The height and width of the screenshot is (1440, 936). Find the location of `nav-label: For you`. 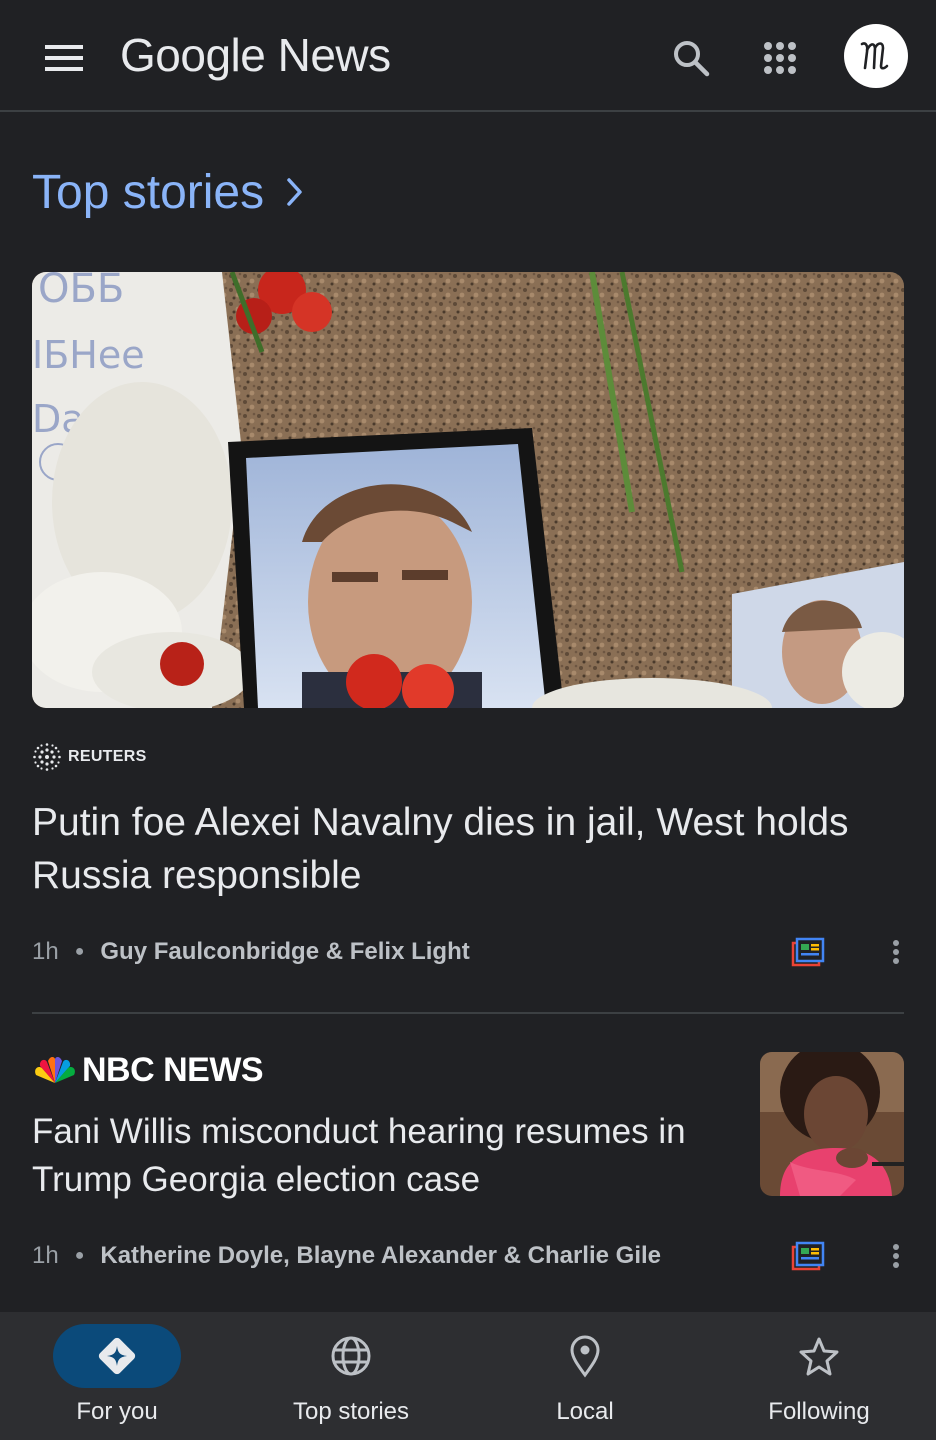

nav-label: For you is located at coordinates (117, 1411).